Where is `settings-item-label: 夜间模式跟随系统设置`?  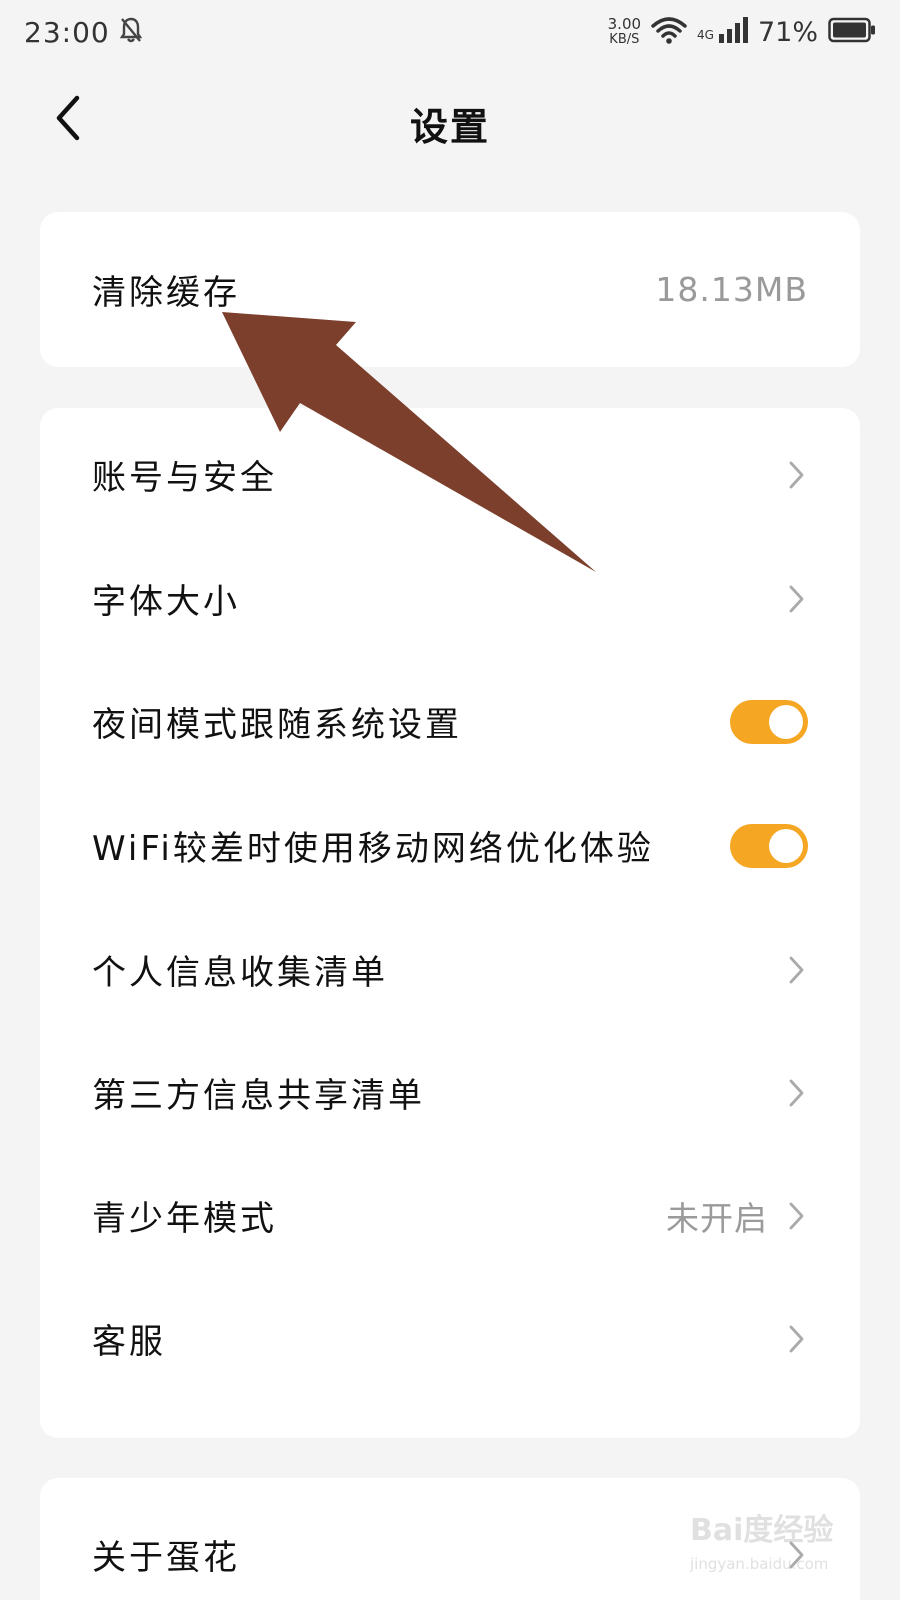
settings-item-label: 夜间模式跟随系统设置 is located at coordinates (277, 725).